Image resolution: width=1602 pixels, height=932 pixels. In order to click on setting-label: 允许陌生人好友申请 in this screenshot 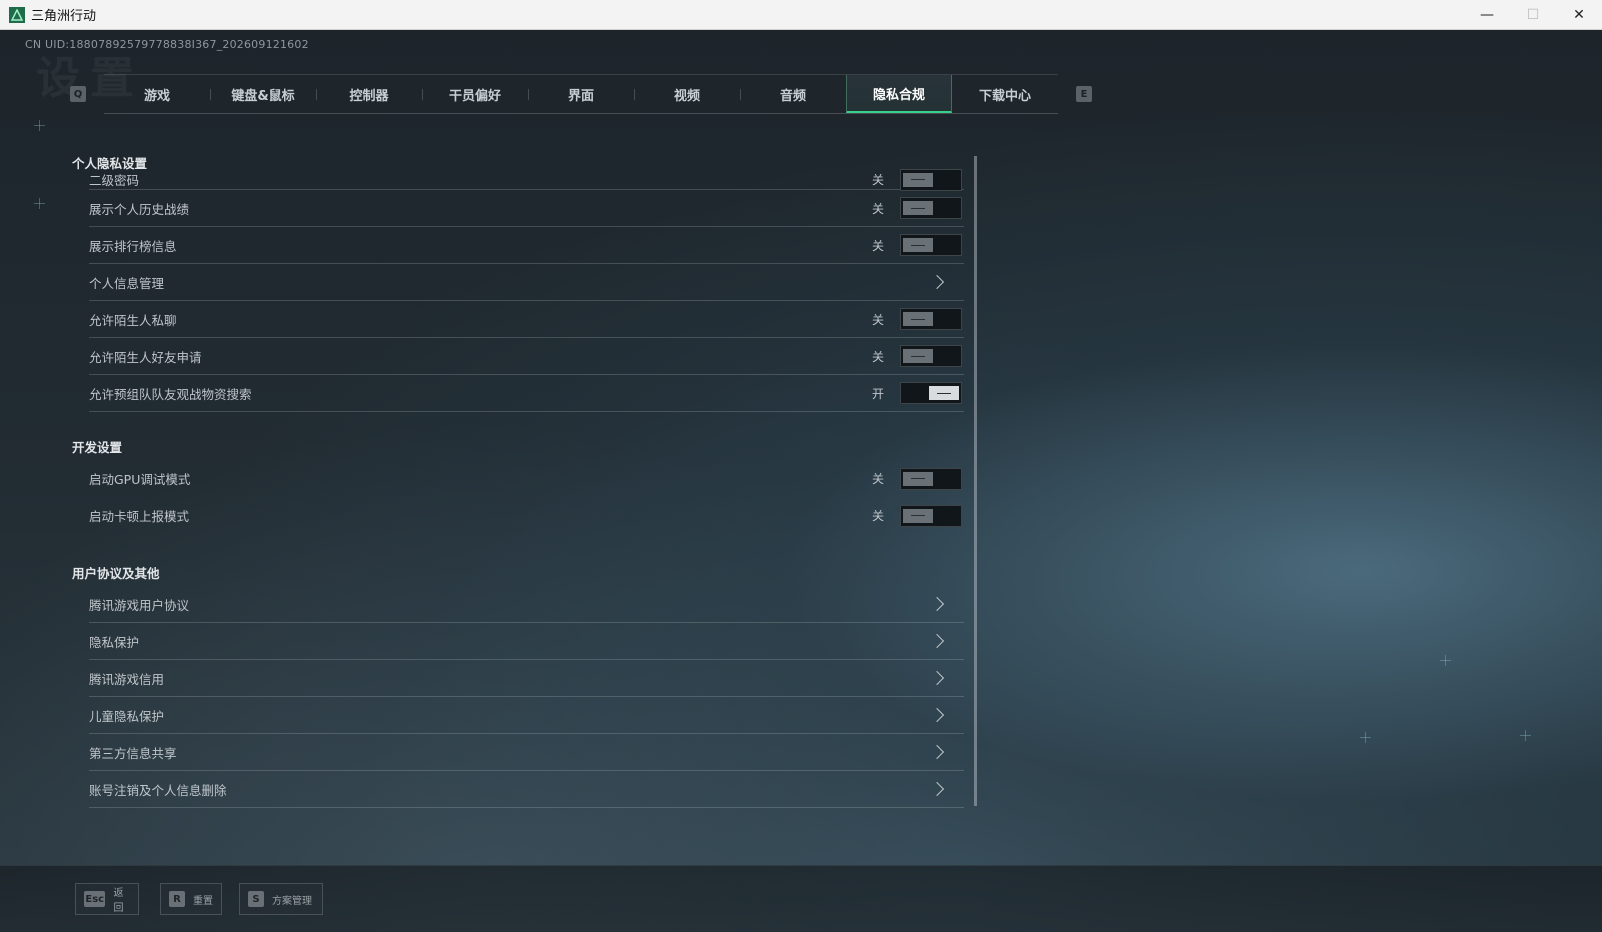, I will do `click(145, 357)`.